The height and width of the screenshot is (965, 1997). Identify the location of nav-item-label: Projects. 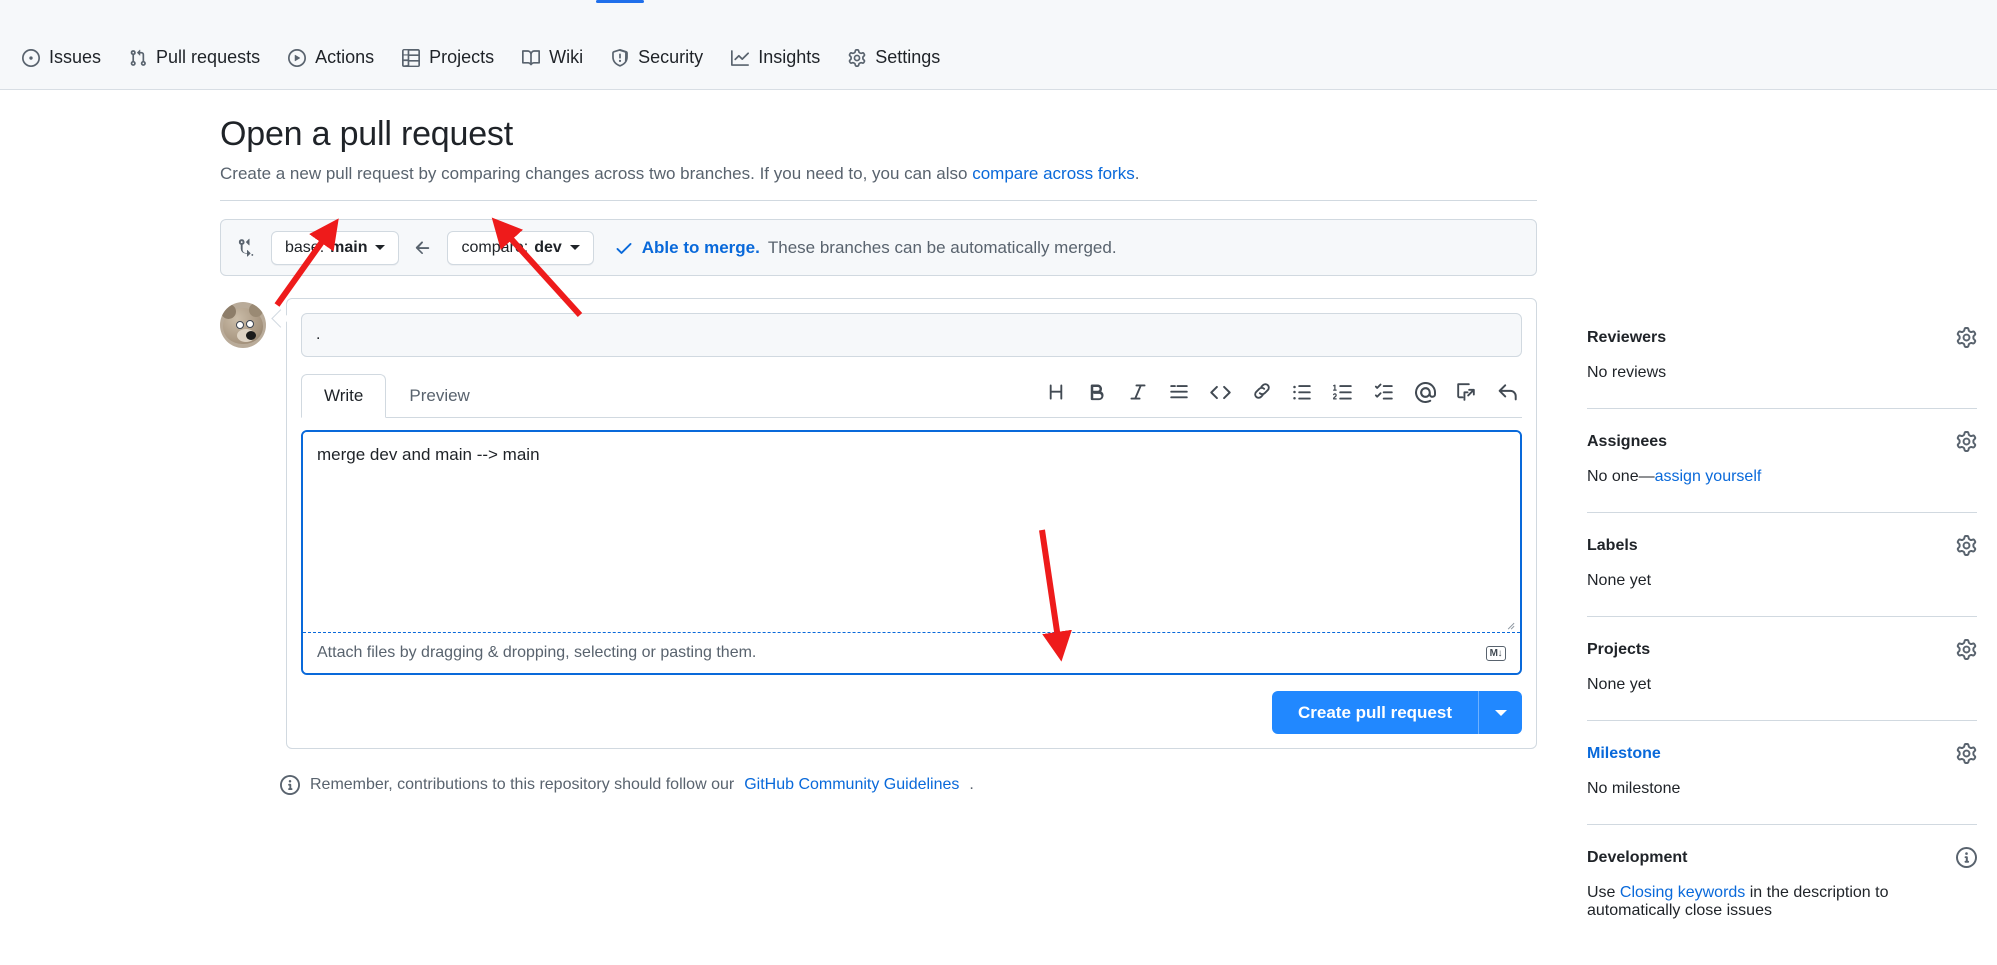
(462, 57).